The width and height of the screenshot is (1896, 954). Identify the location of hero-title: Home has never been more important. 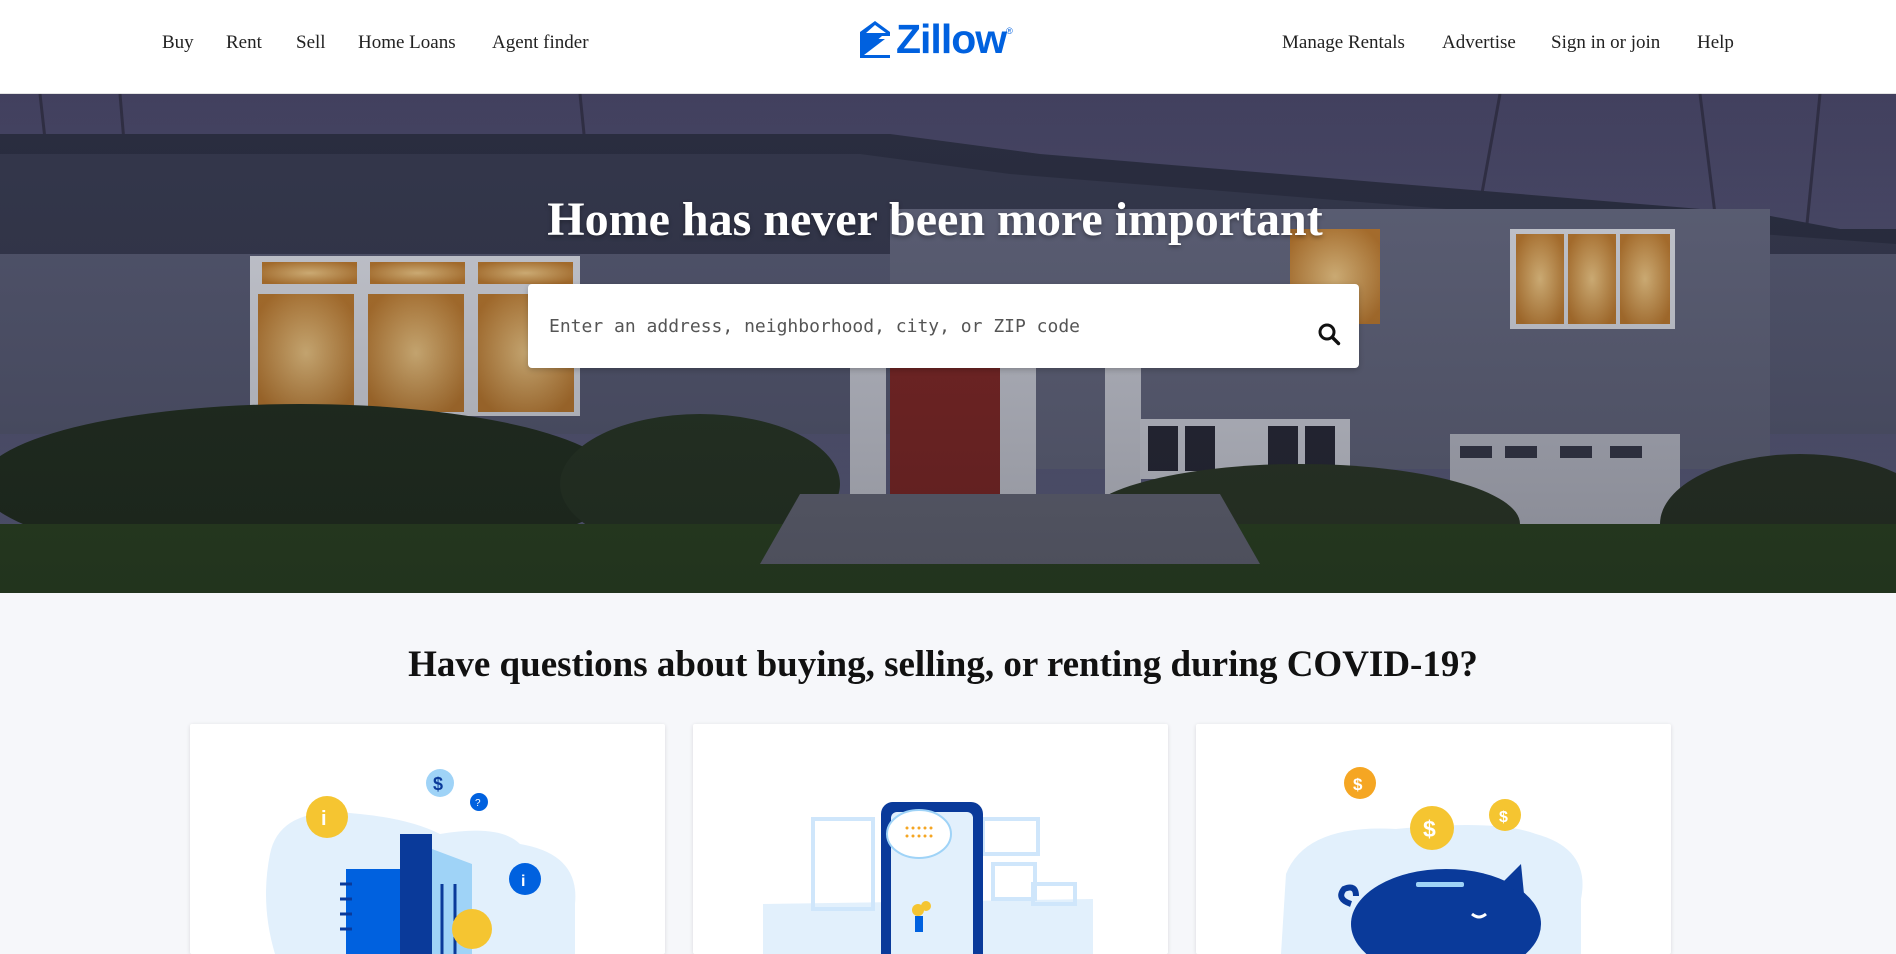
(935, 219).